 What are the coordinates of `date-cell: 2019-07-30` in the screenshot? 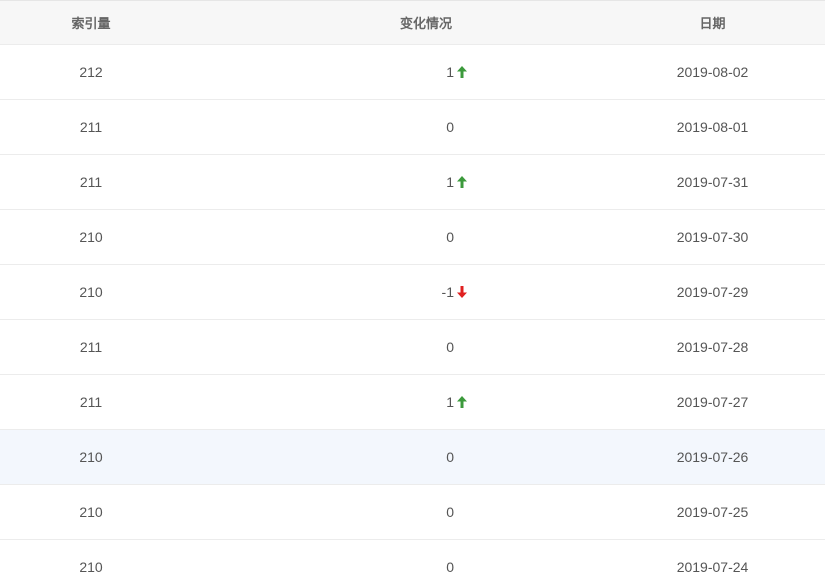 It's located at (712, 237).